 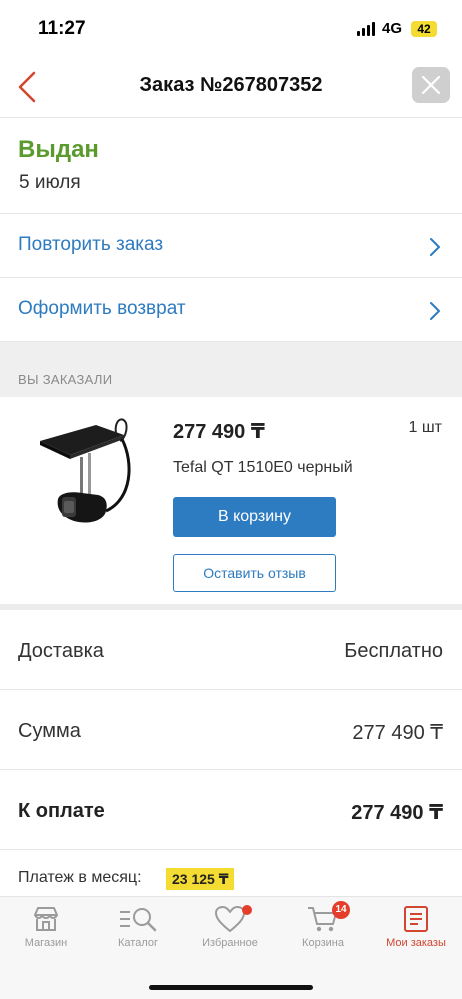 What do you see at coordinates (61, 811) in the screenshot?
I see `to-pay-label: К оплате` at bounding box center [61, 811].